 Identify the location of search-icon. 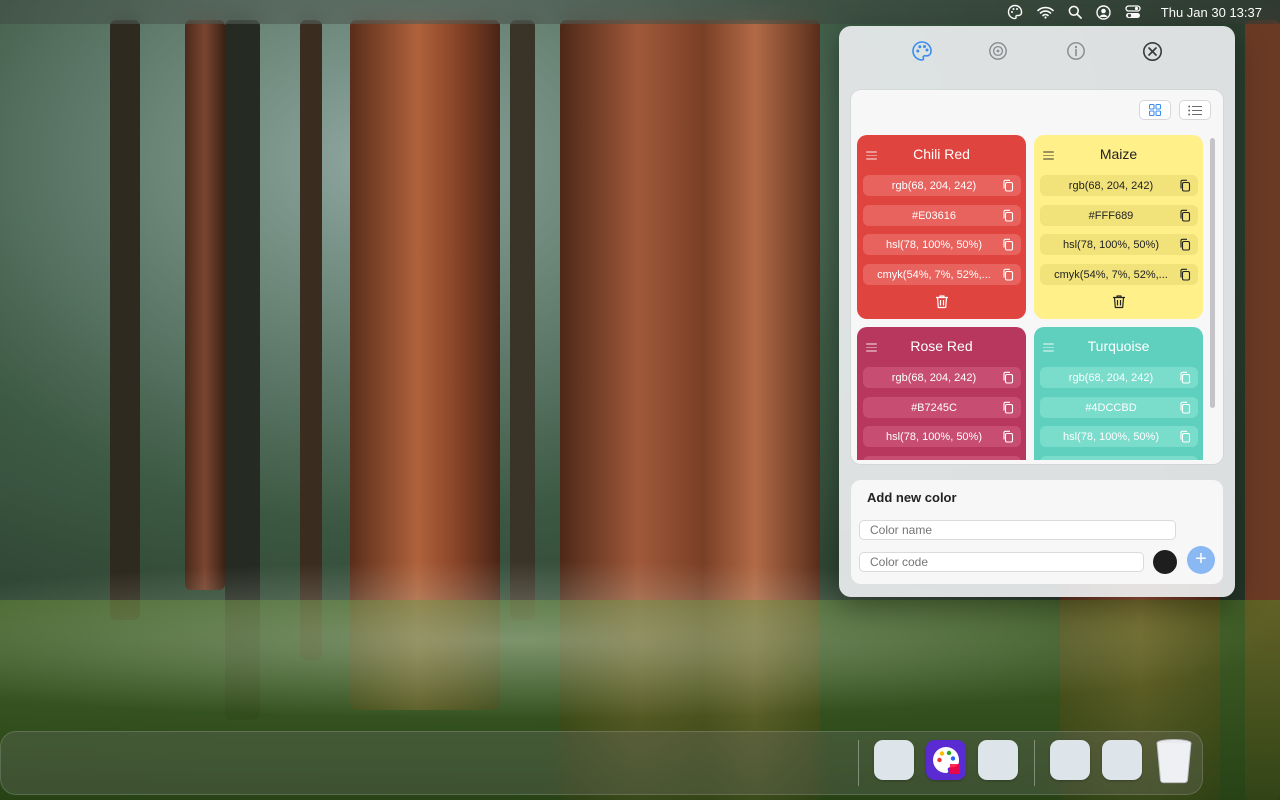
(1075, 12).